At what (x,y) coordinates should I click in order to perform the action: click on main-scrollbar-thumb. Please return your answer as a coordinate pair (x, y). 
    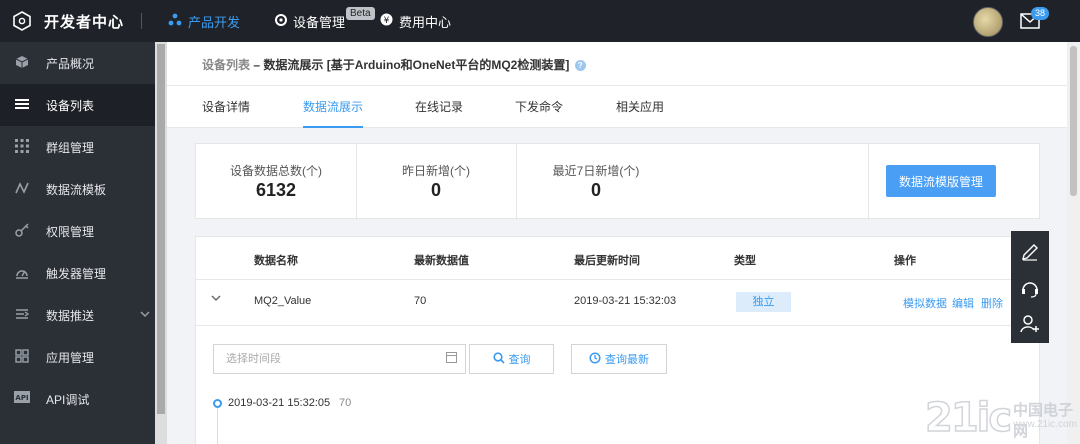
    Looking at the image, I should click on (1073, 121).